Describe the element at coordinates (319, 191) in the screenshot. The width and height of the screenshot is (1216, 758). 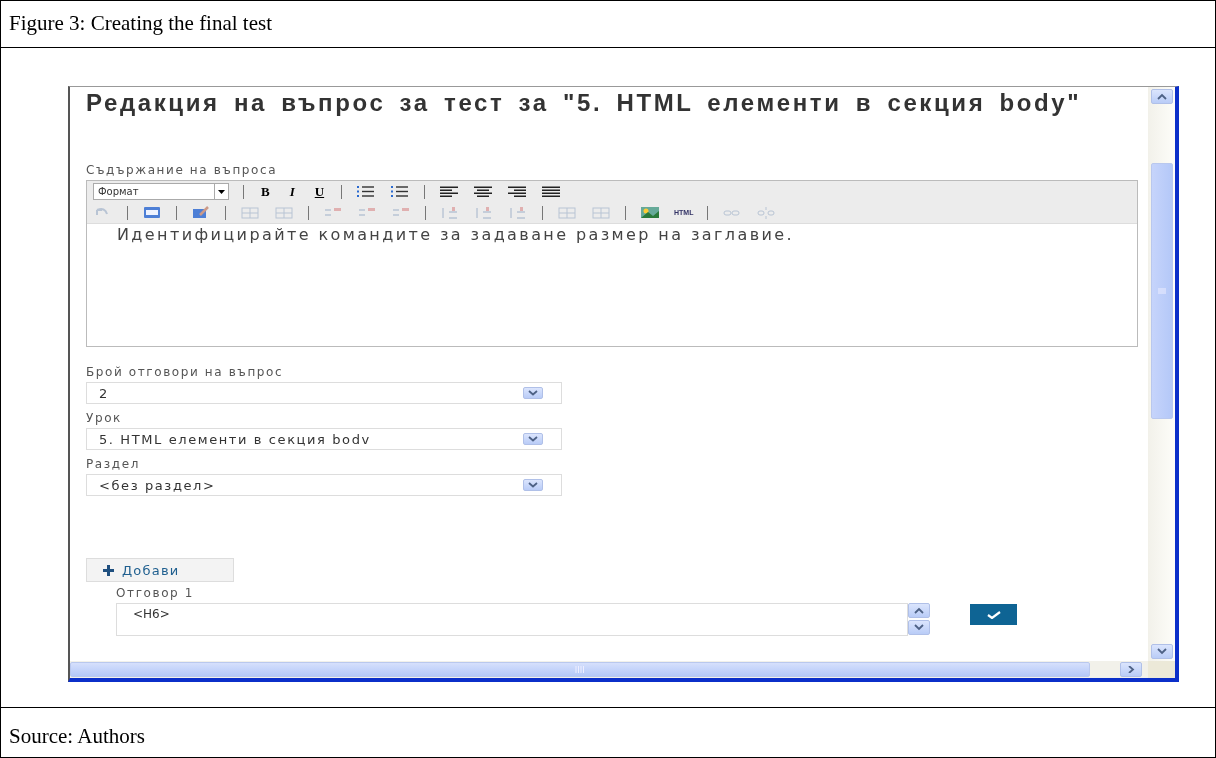
I see `underline-button: U` at that location.